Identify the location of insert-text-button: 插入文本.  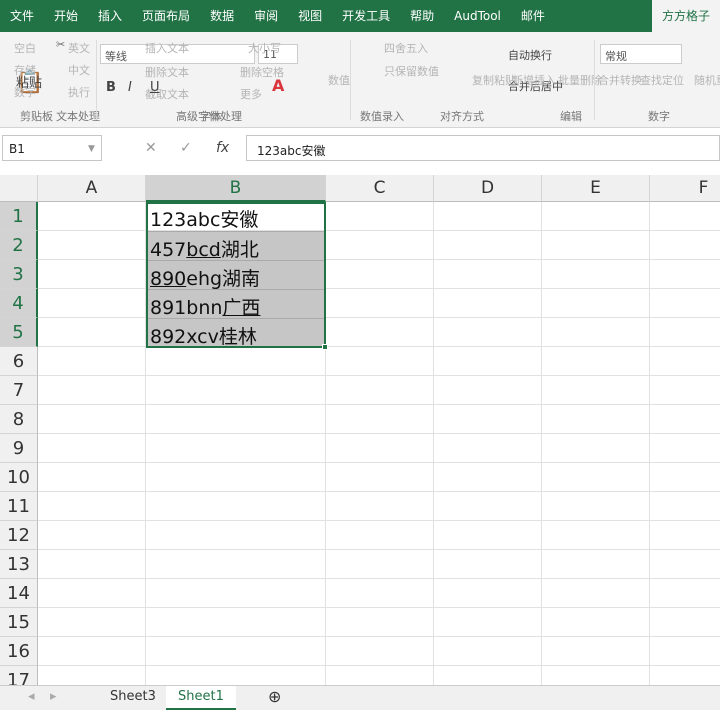
(167, 48).